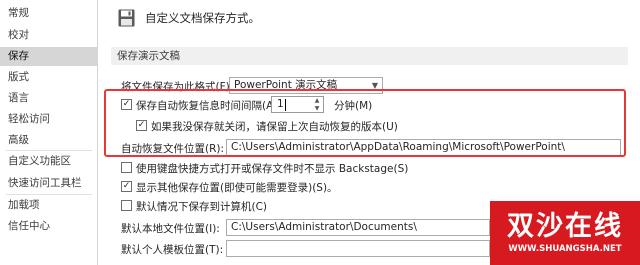 This screenshot has width=640, height=265. Describe the element at coordinates (48, 13) in the screenshot. I see `sidebar-item-general: 常规` at that location.